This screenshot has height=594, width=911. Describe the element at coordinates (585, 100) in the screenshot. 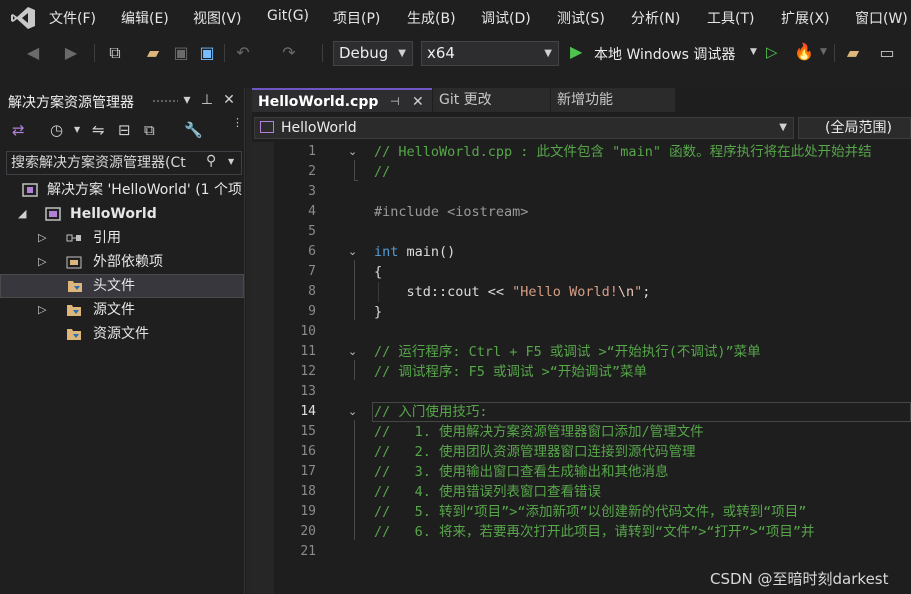

I see `tab-label: 新增功能` at that location.